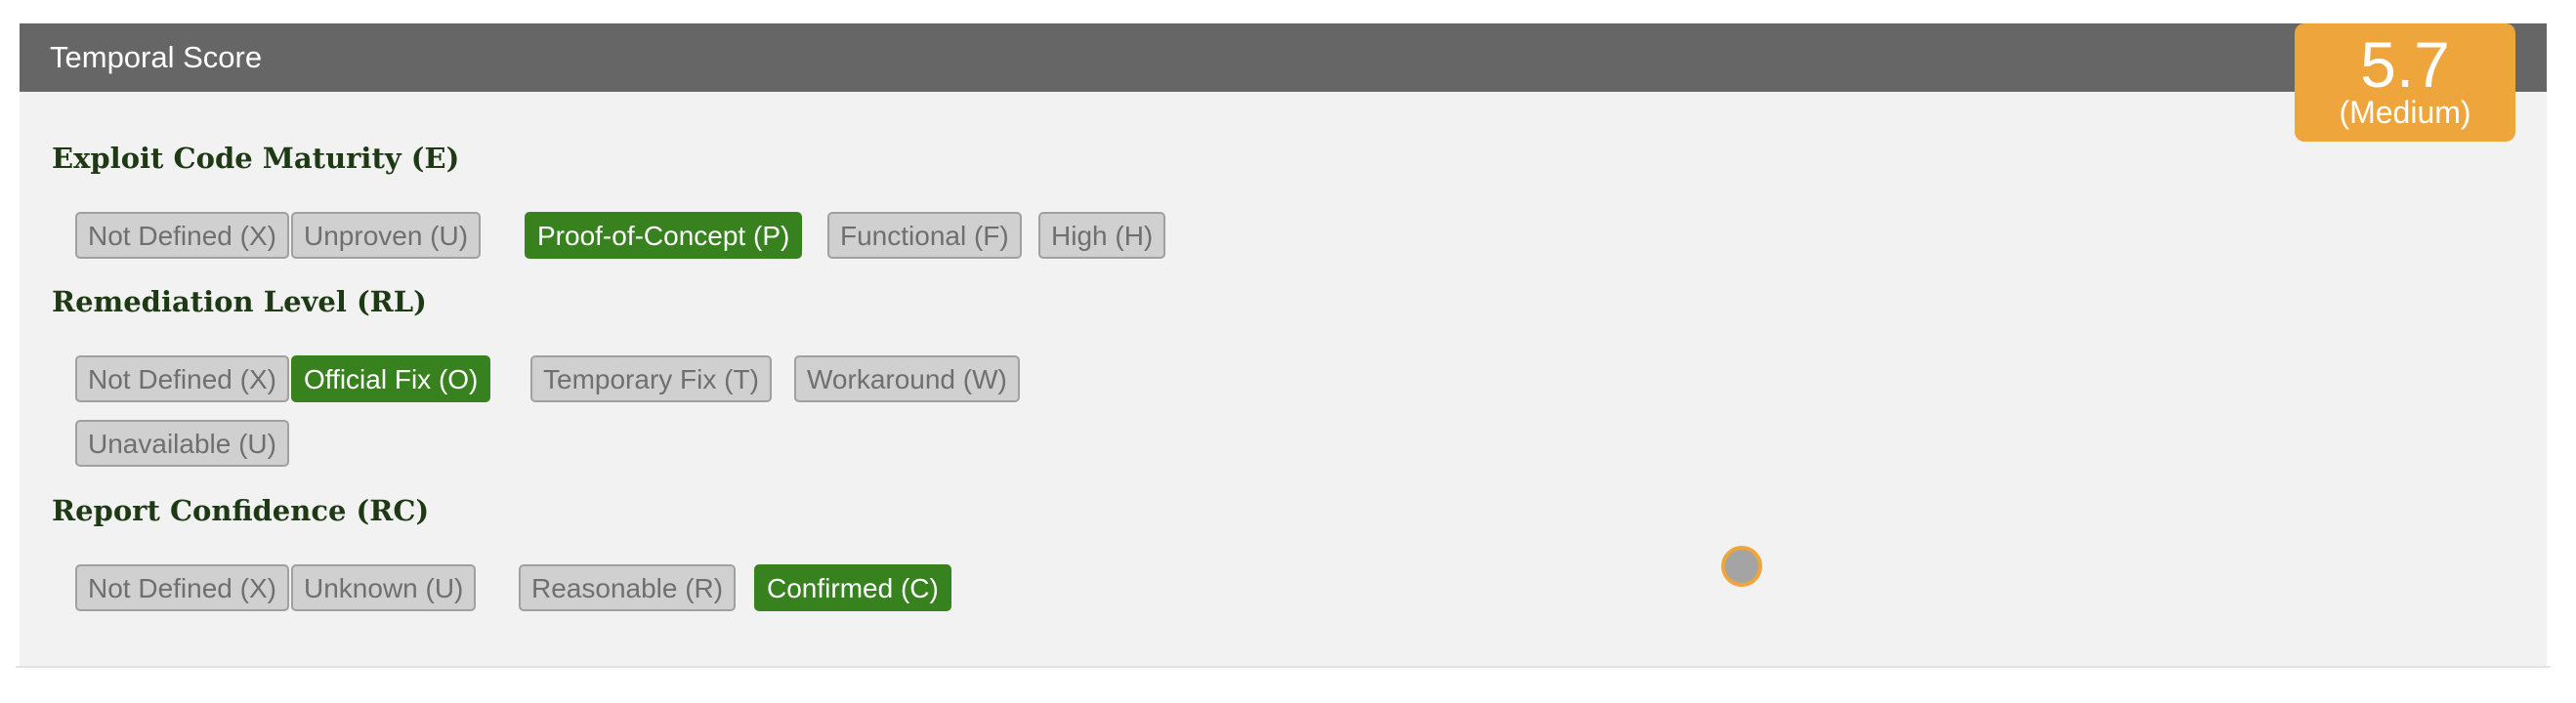 The image size is (2576, 703). What do you see at coordinates (628, 587) in the screenshot?
I see `option-reasonable: Reasonable (R)` at bounding box center [628, 587].